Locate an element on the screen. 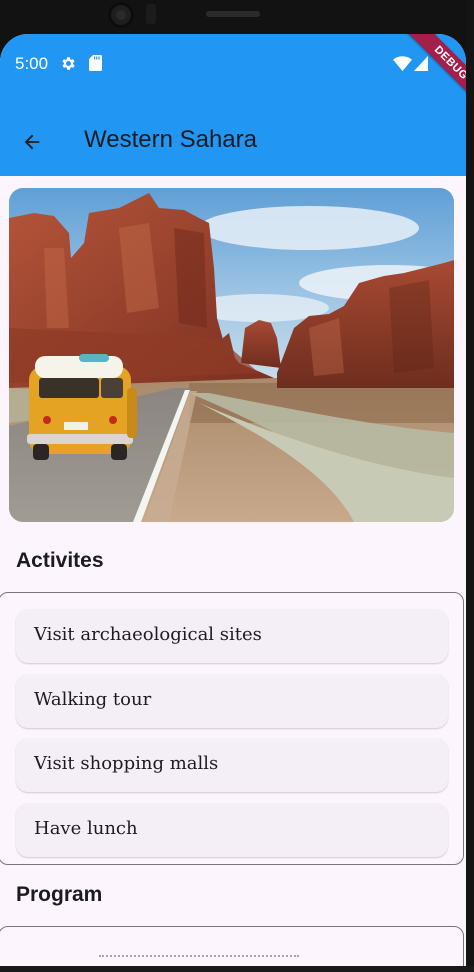  gear-icon is located at coordinates (68, 63).